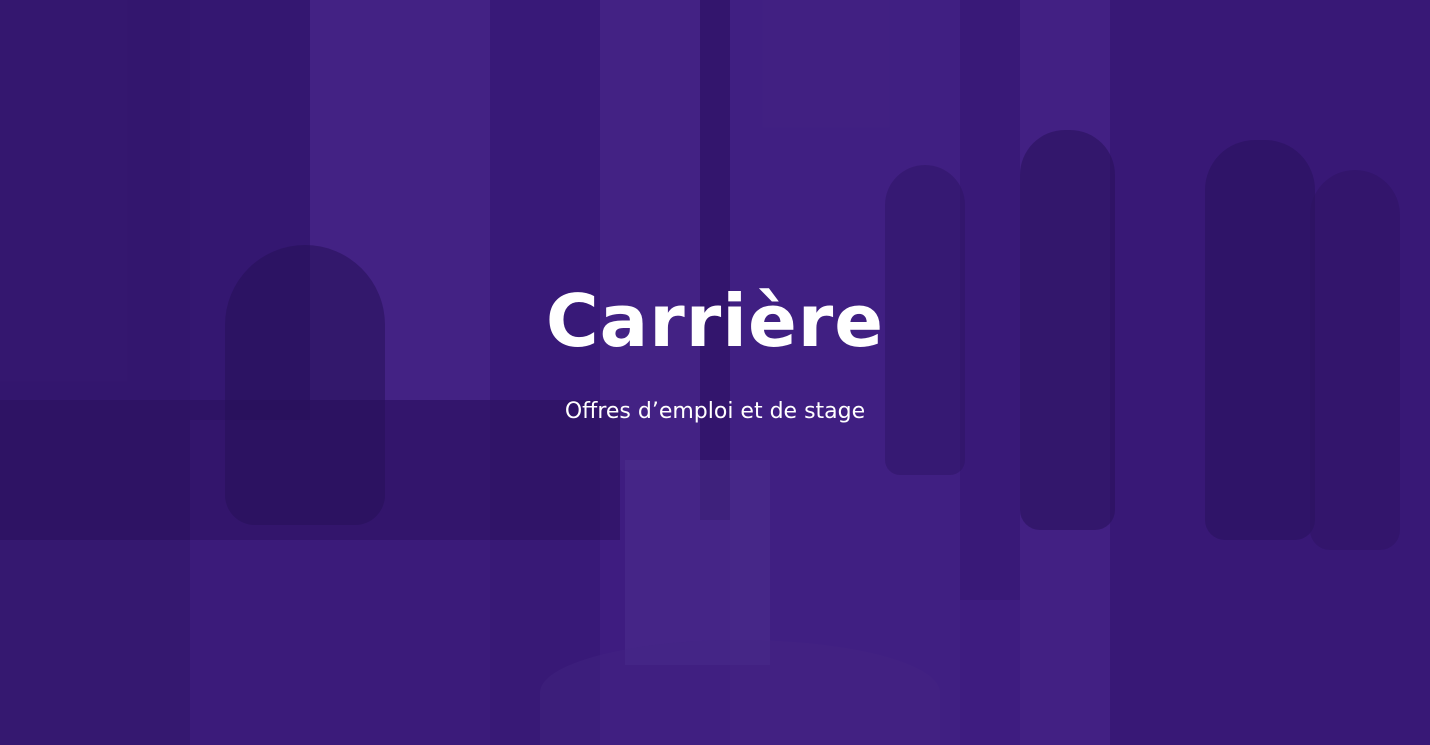 Image resolution: width=1430 pixels, height=745 pixels. What do you see at coordinates (715, 411) in the screenshot?
I see `page-subtitle: Offres d’emploi et de stage` at bounding box center [715, 411].